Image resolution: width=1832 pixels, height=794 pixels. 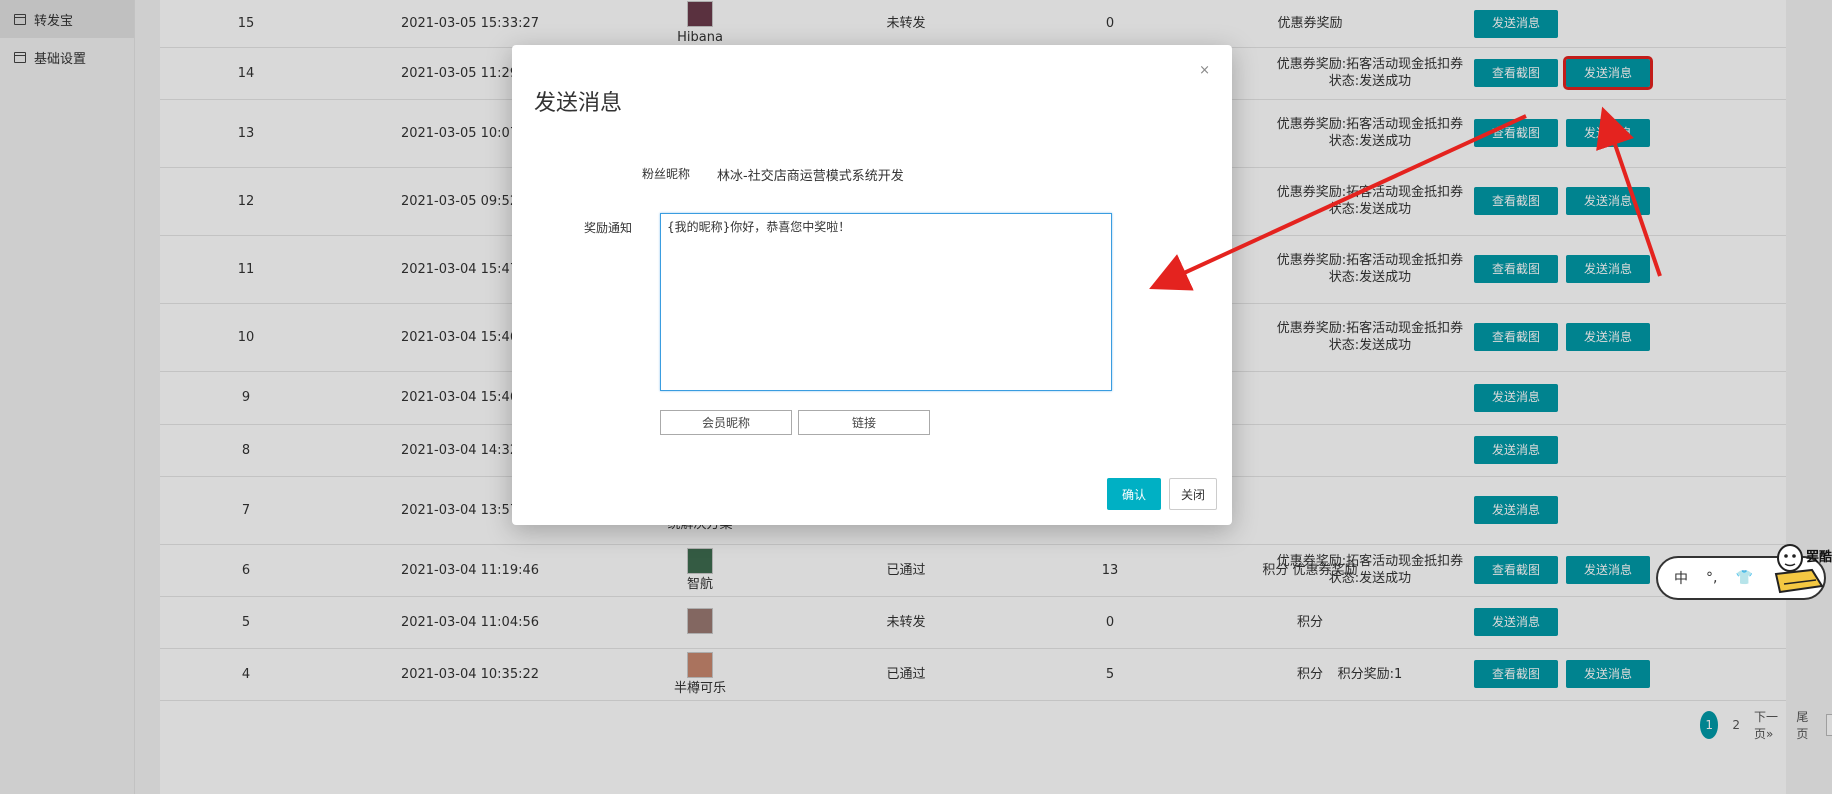 What do you see at coordinates (1819, 557) in the screenshot?
I see `ime-corner-label: 罢酷` at bounding box center [1819, 557].